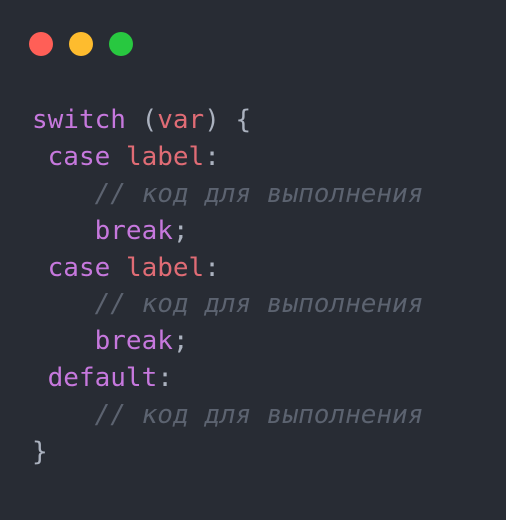 The height and width of the screenshot is (520, 506). Describe the element at coordinates (227, 341) in the screenshot. I see `code-line-break-2: break;` at that location.